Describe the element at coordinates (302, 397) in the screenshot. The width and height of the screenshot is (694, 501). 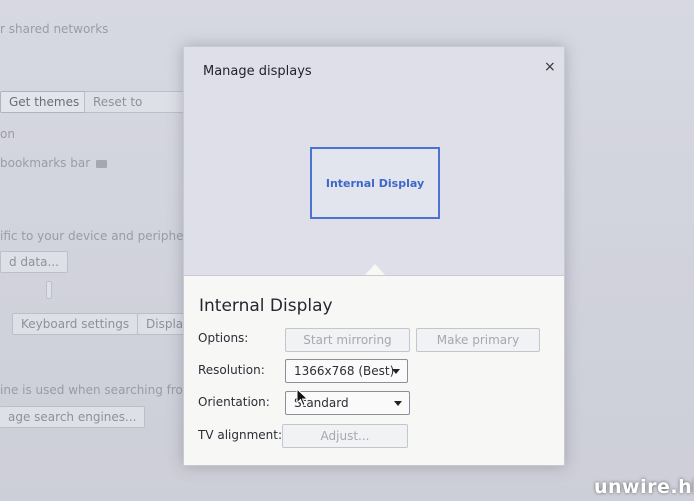
I see `mouse-cursor-icon` at that location.